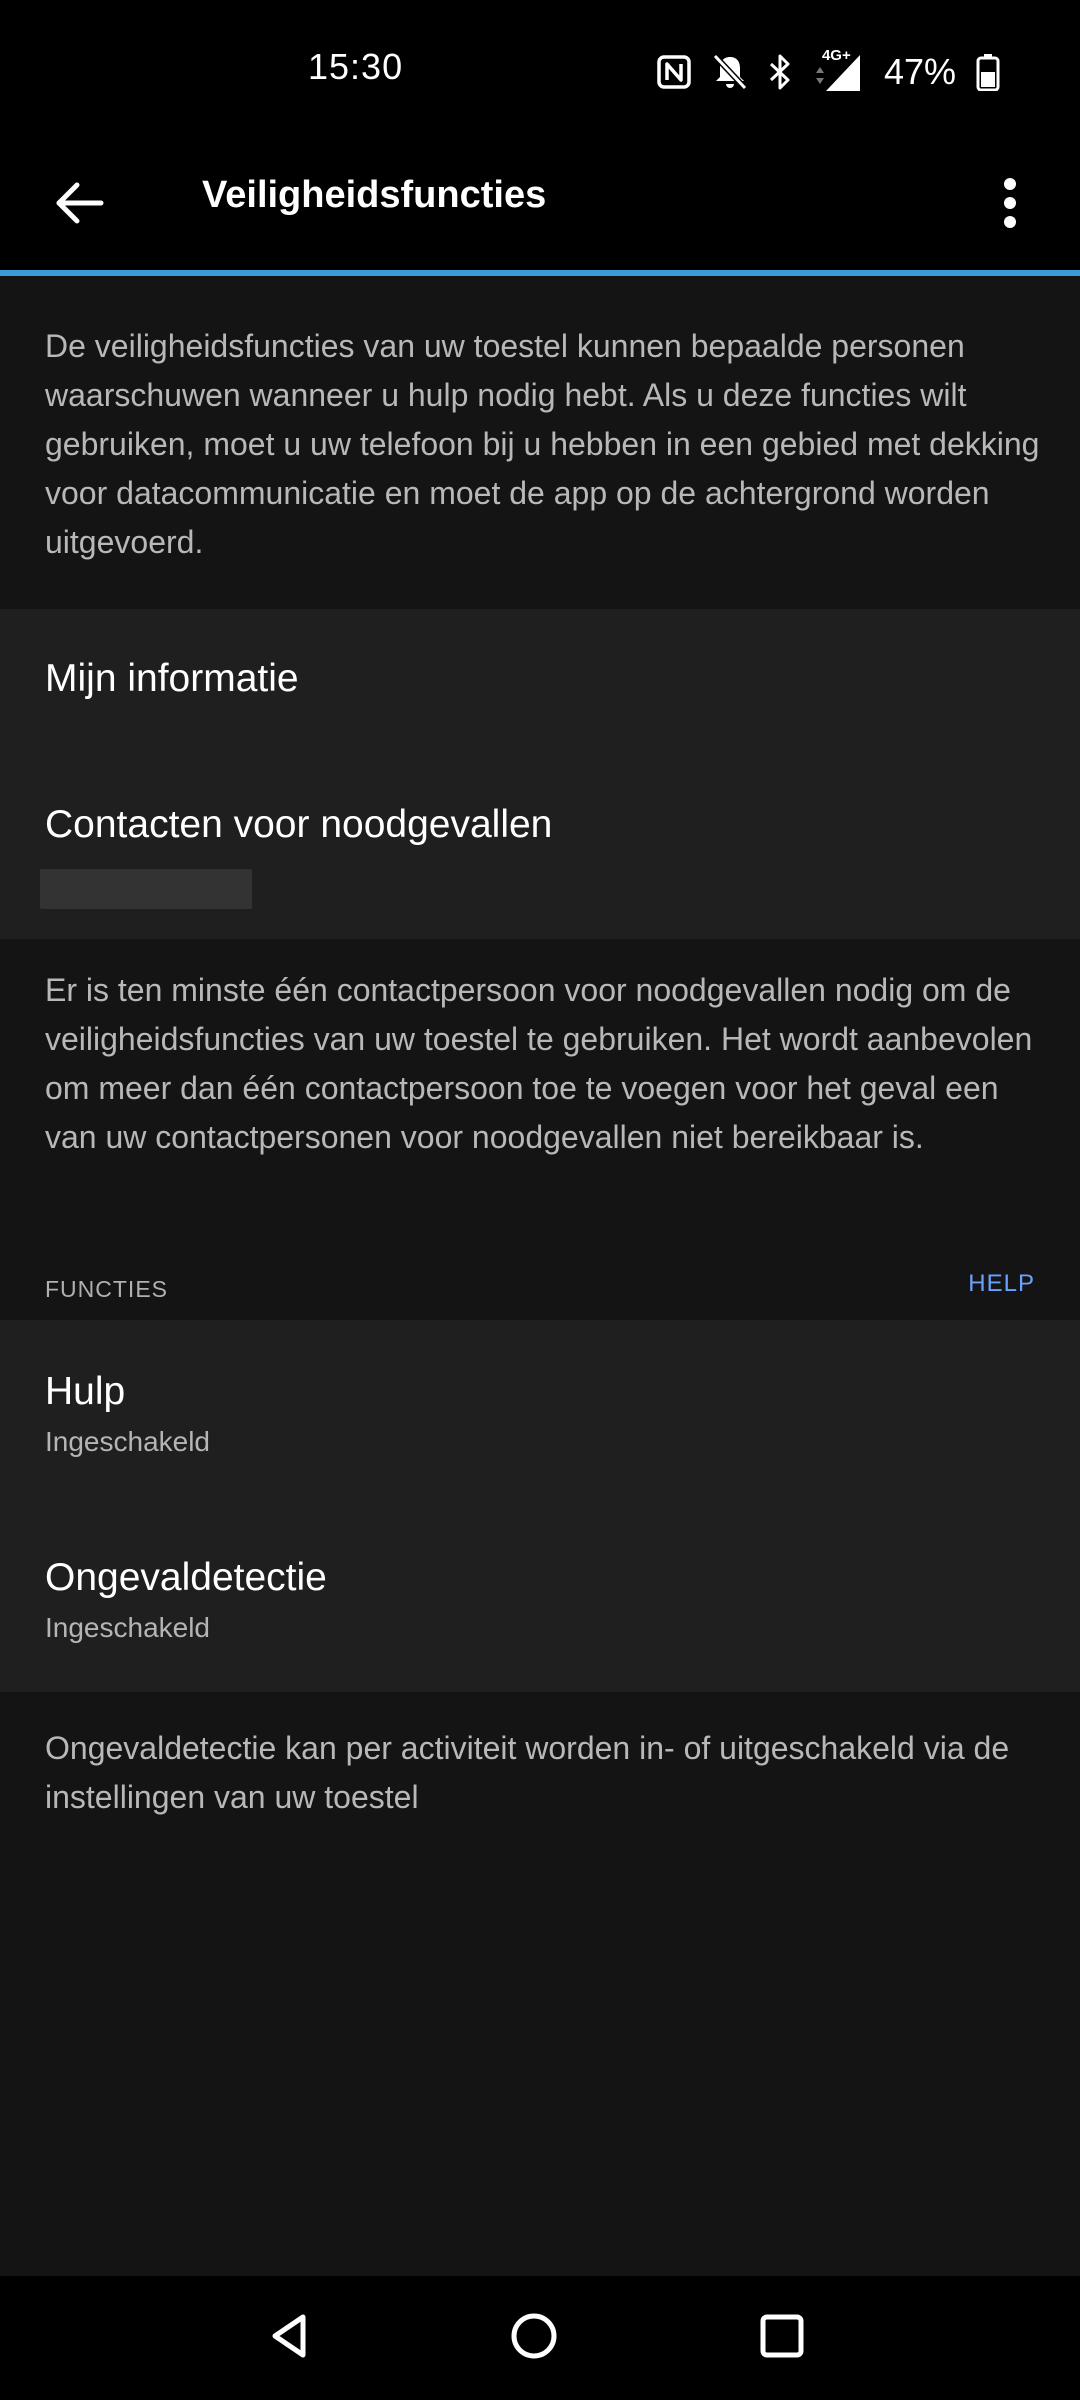 This screenshot has width=1080, height=2400. Describe the element at coordinates (540, 682) in the screenshot. I see `my-info-item: Mijn informatie` at that location.